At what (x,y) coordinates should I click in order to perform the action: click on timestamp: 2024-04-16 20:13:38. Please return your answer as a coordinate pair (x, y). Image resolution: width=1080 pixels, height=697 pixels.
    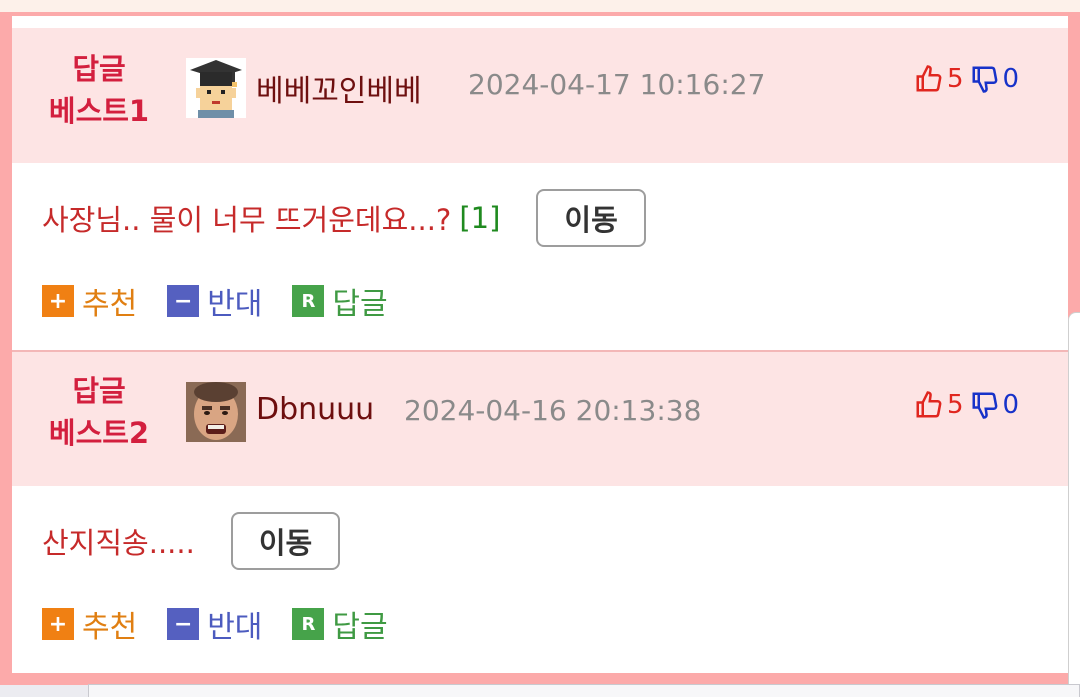
    Looking at the image, I should click on (553, 410).